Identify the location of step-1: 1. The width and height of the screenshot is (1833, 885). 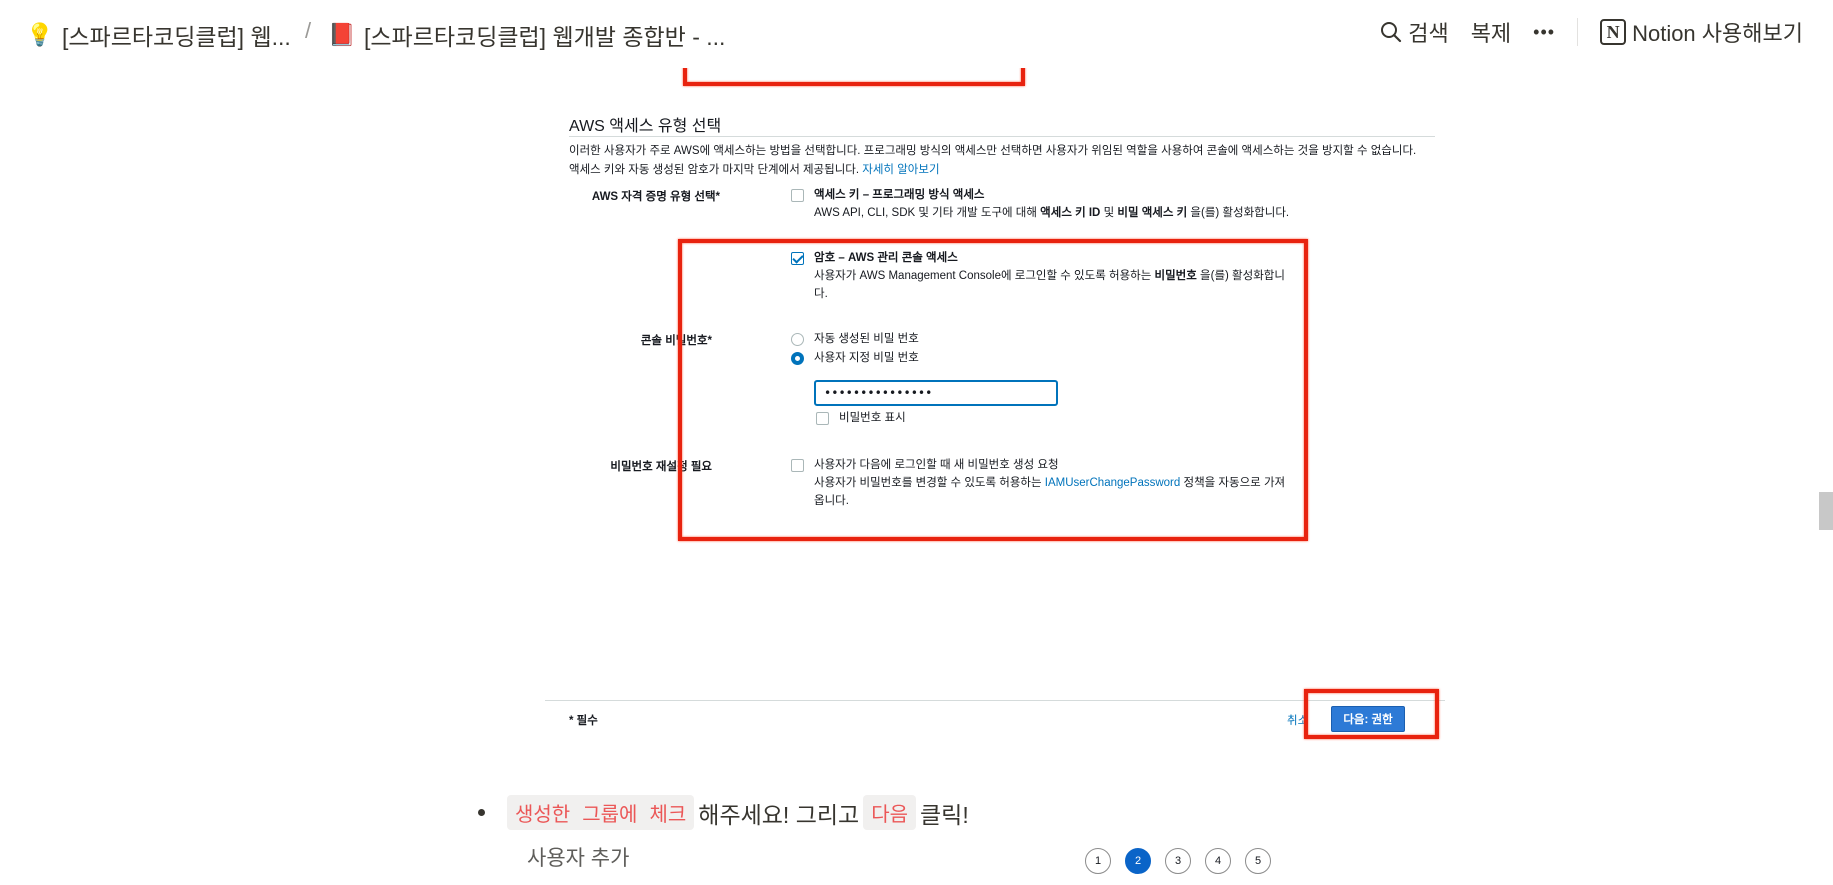
(1098, 861).